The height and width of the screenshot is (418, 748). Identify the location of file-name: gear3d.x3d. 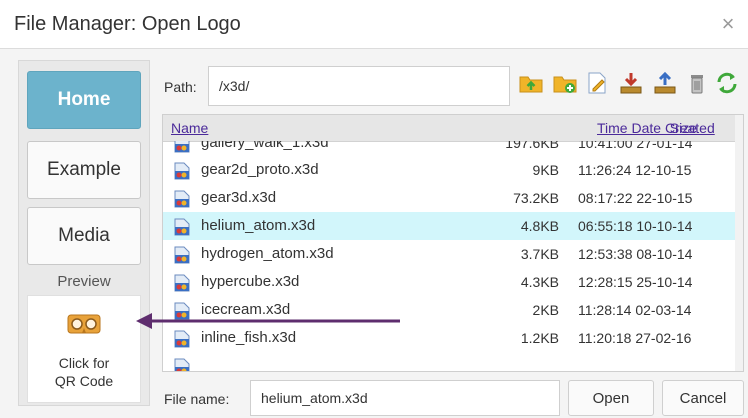
(239, 197).